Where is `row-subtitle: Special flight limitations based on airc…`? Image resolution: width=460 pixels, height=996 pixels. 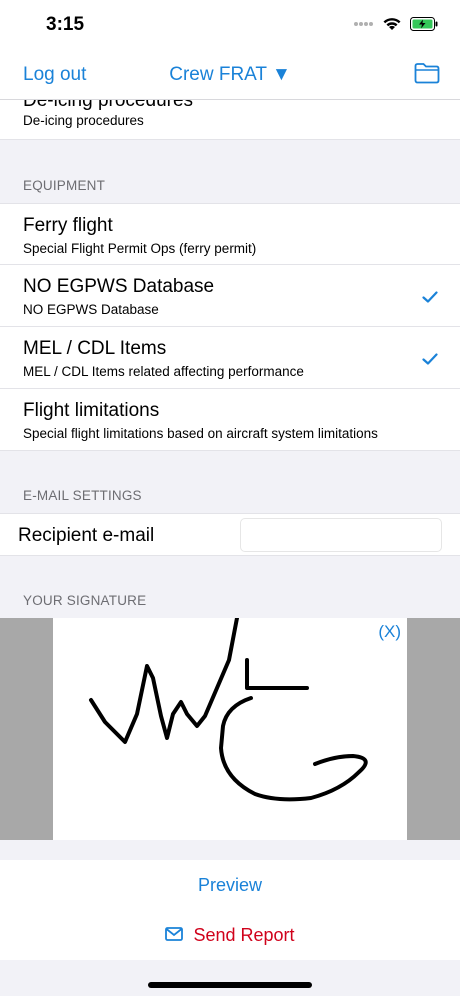
row-subtitle: Special flight limitations based on airc… is located at coordinates (200, 433).